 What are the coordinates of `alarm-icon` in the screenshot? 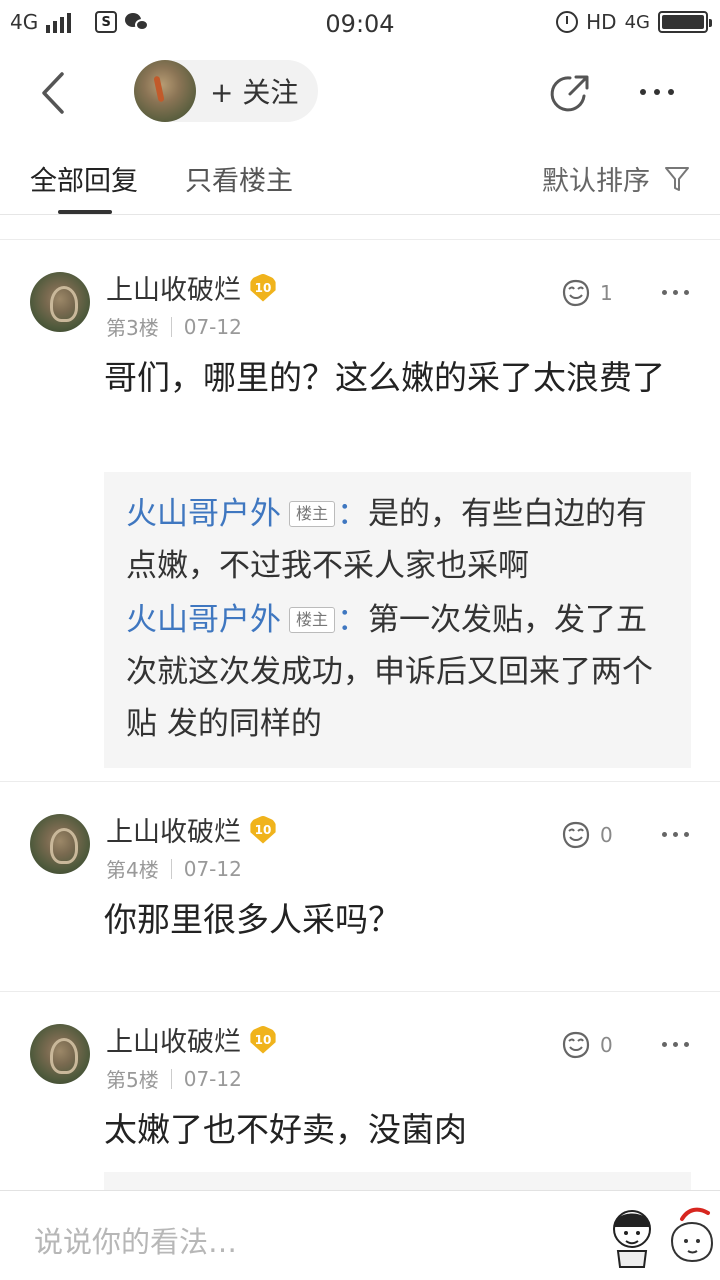 It's located at (567, 22).